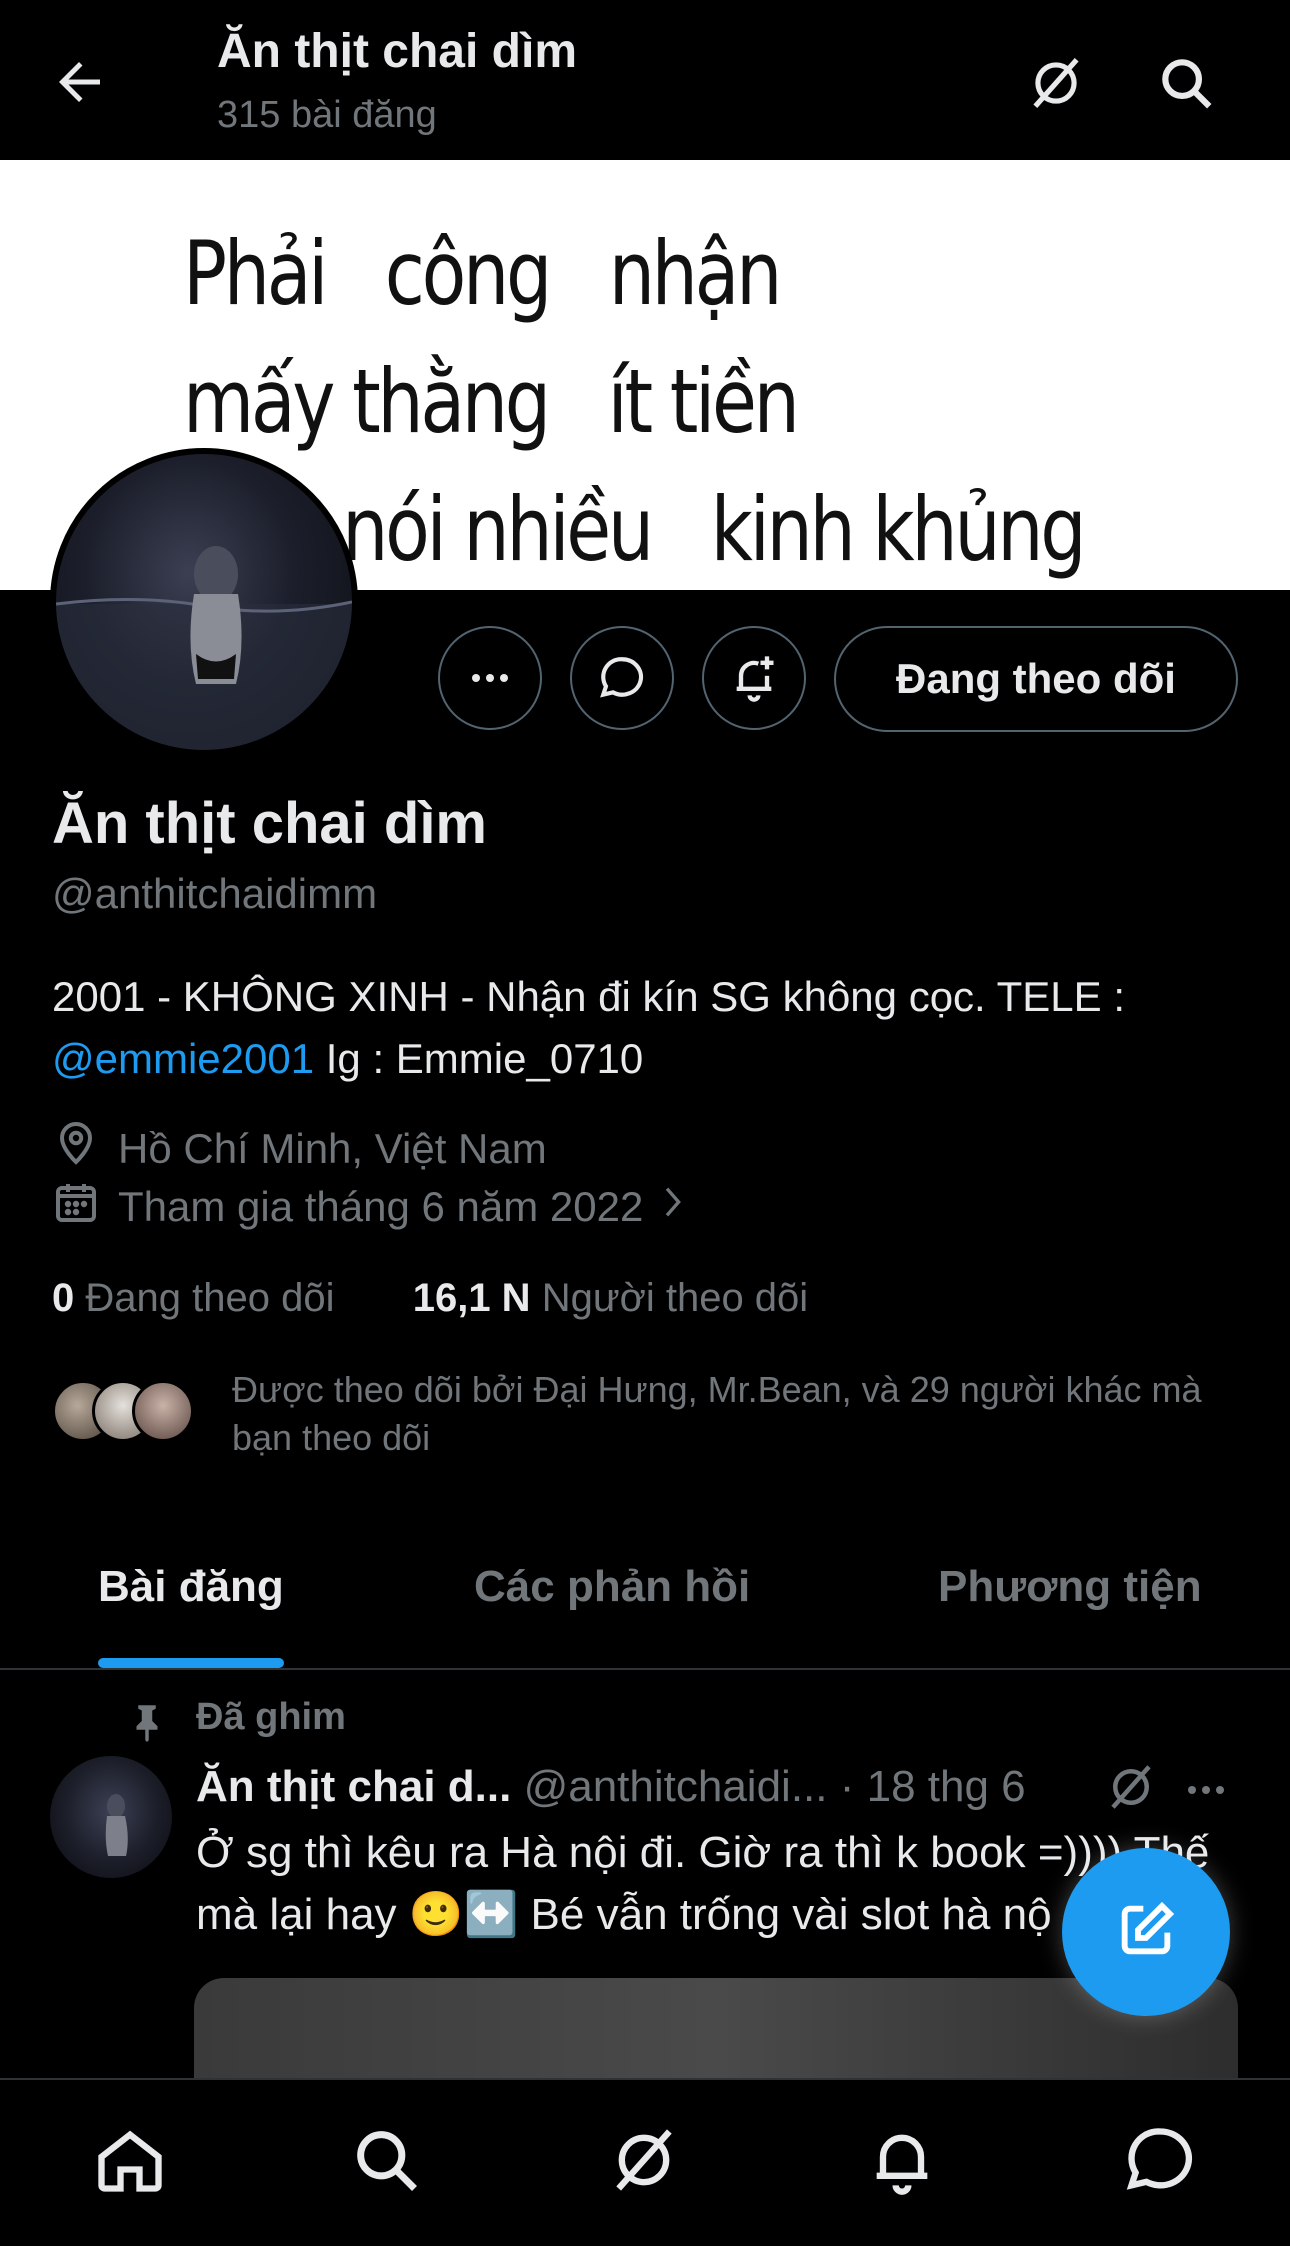 This screenshot has width=1290, height=2246. I want to click on mutual-avatar, so click(163, 1411).